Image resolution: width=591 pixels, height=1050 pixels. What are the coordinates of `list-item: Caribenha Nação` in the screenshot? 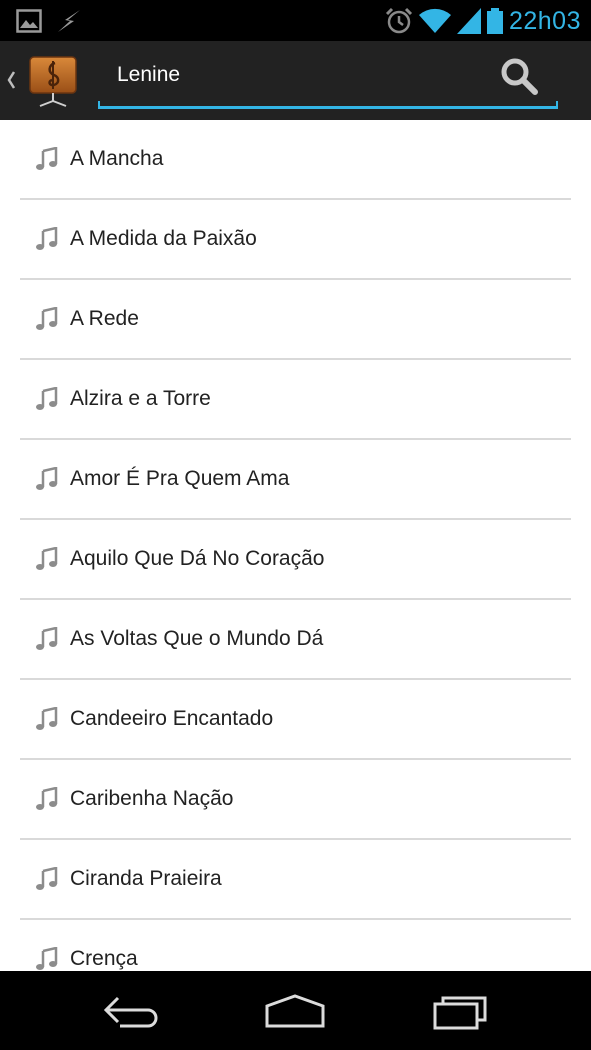 It's located at (295, 800).